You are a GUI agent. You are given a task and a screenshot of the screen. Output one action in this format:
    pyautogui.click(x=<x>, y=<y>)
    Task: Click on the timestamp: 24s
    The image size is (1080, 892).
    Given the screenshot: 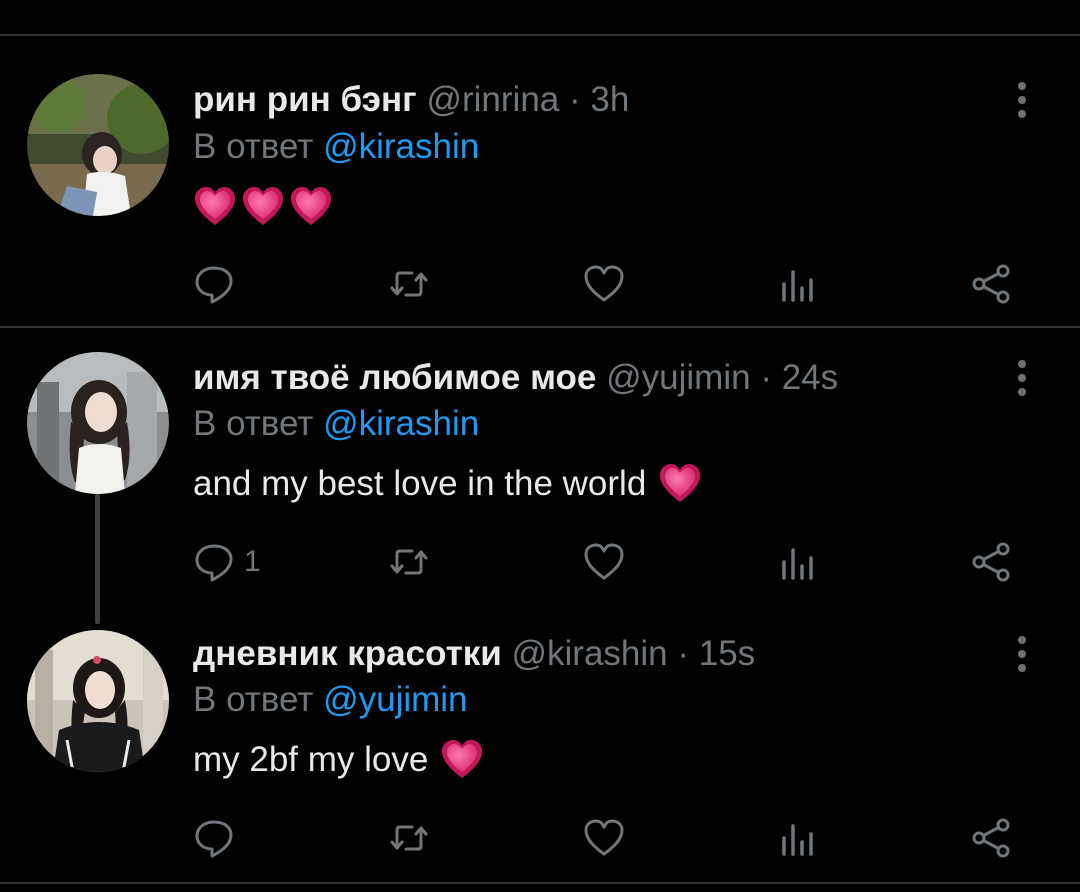 What is the action you would take?
    pyautogui.click(x=810, y=377)
    